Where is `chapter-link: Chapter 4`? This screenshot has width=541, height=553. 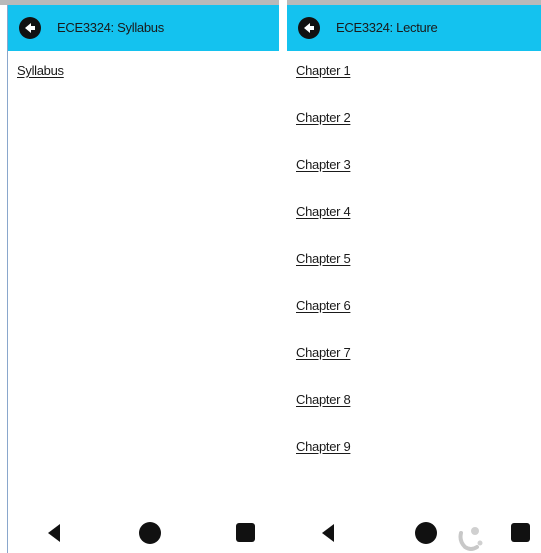 chapter-link: Chapter 4 is located at coordinates (323, 227).